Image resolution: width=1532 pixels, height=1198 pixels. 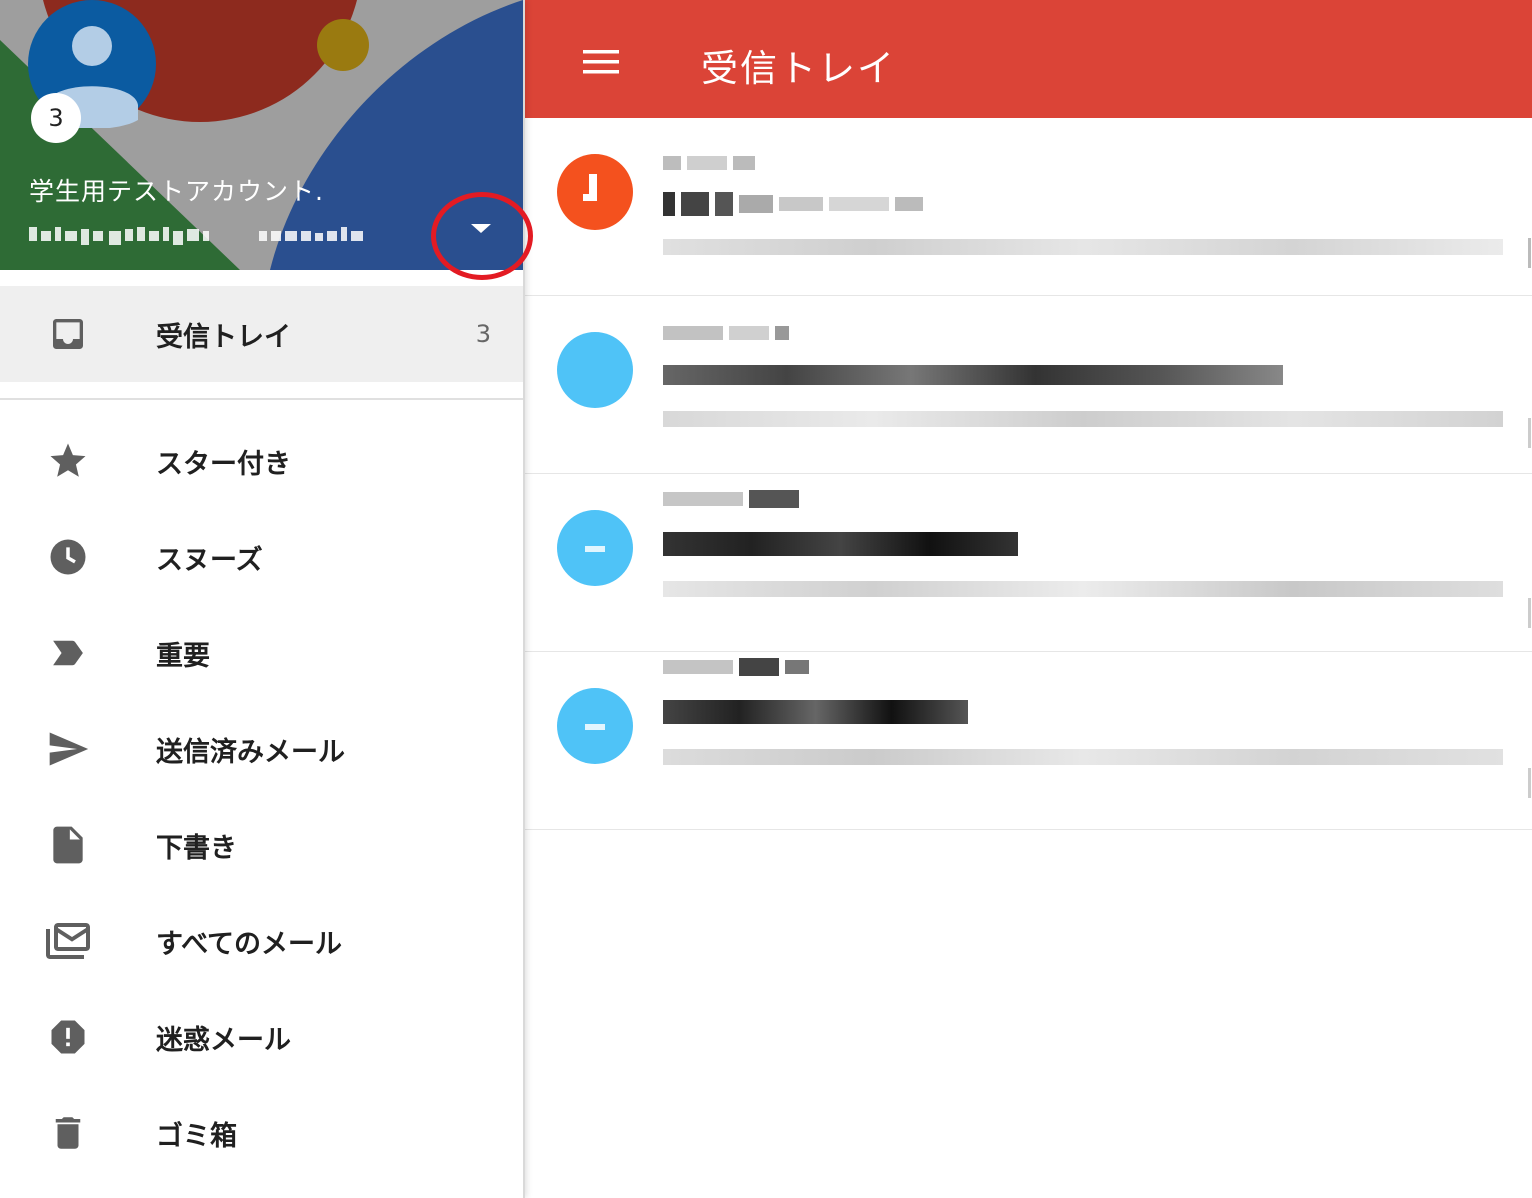 What do you see at coordinates (68, 941) in the screenshot?
I see `all-mail-icon` at bounding box center [68, 941].